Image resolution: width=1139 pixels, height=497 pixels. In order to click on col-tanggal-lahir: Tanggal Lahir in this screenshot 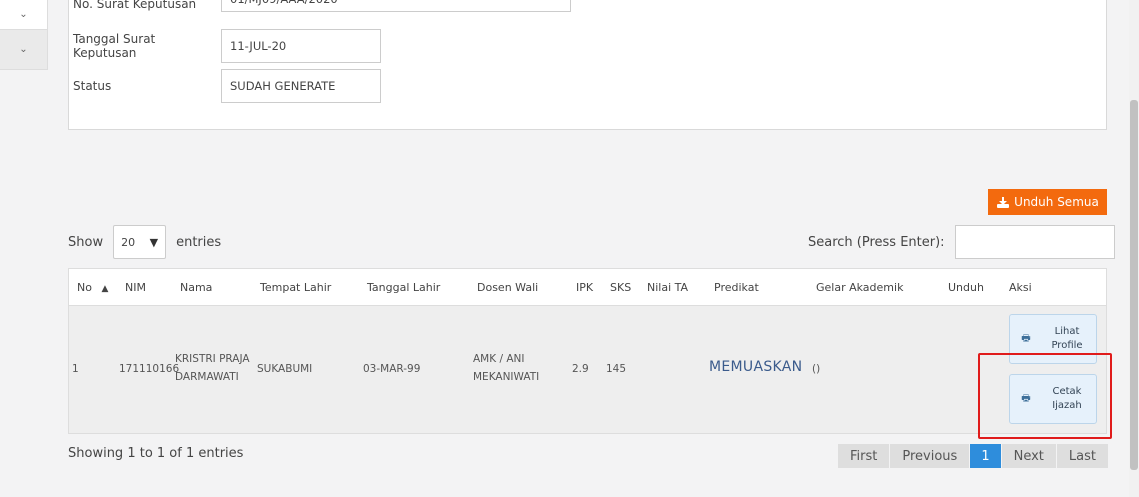, I will do `click(403, 287)`.